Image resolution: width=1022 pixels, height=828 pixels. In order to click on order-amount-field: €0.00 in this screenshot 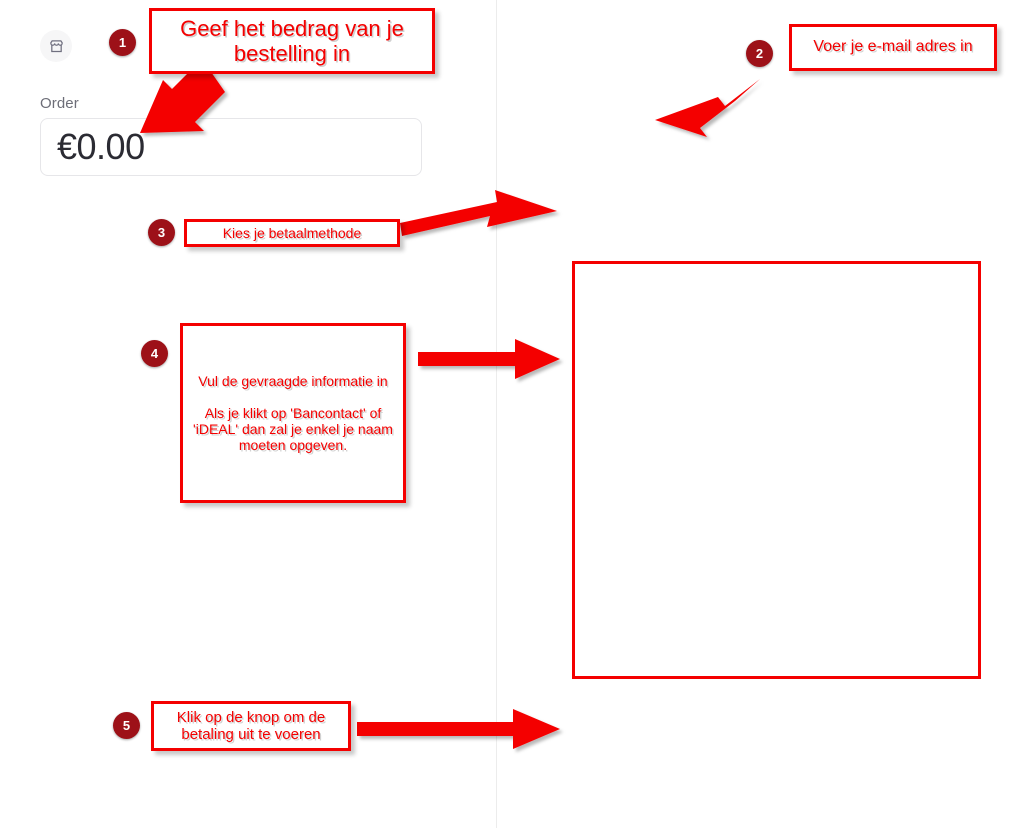, I will do `click(231, 147)`.